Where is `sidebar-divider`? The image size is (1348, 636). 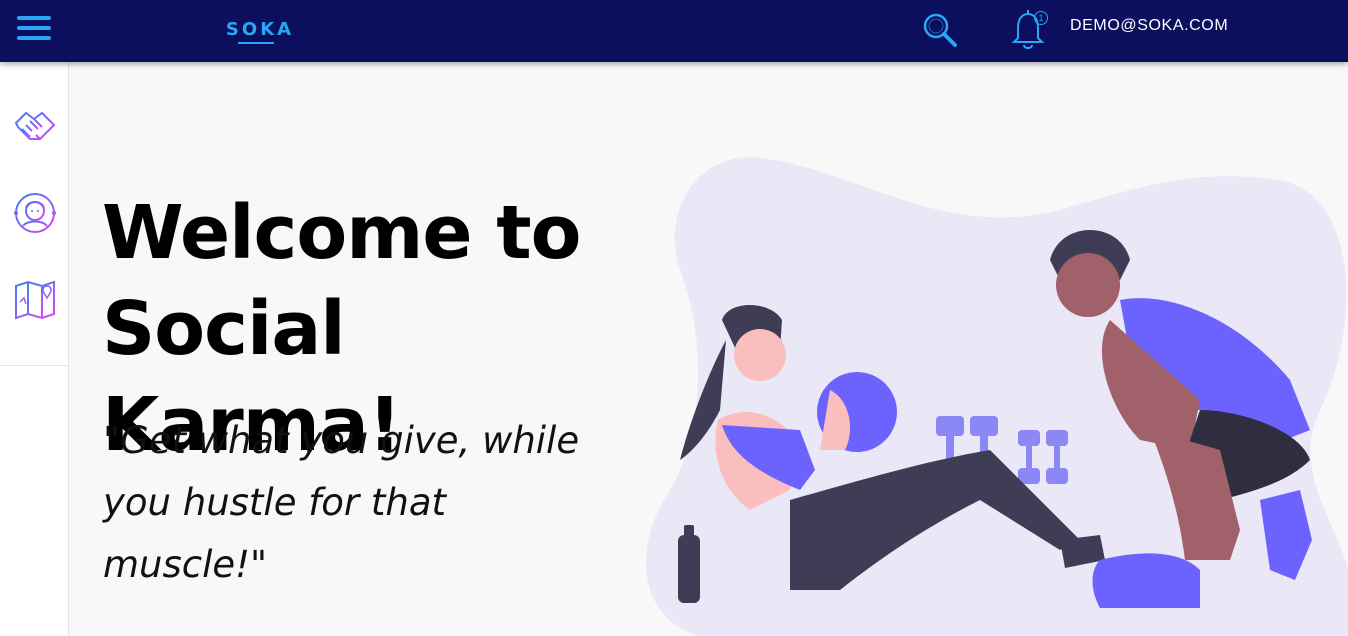 sidebar-divider is located at coordinates (34, 365).